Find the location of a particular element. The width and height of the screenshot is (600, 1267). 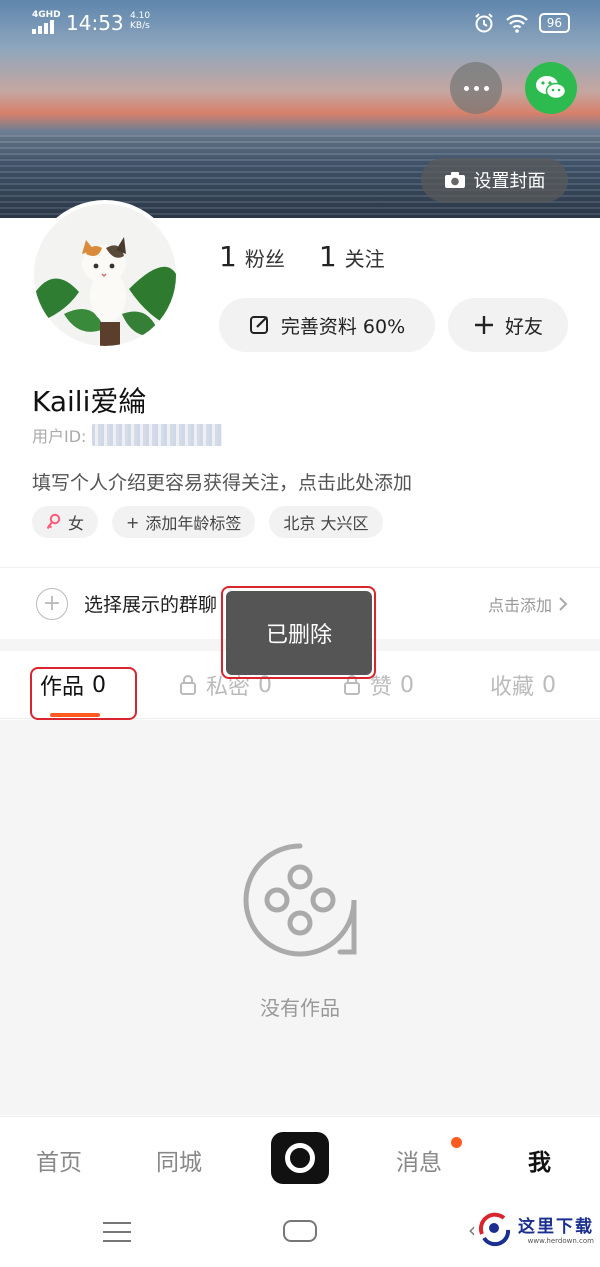

tab-favorites-count: 0 is located at coordinates (549, 685).